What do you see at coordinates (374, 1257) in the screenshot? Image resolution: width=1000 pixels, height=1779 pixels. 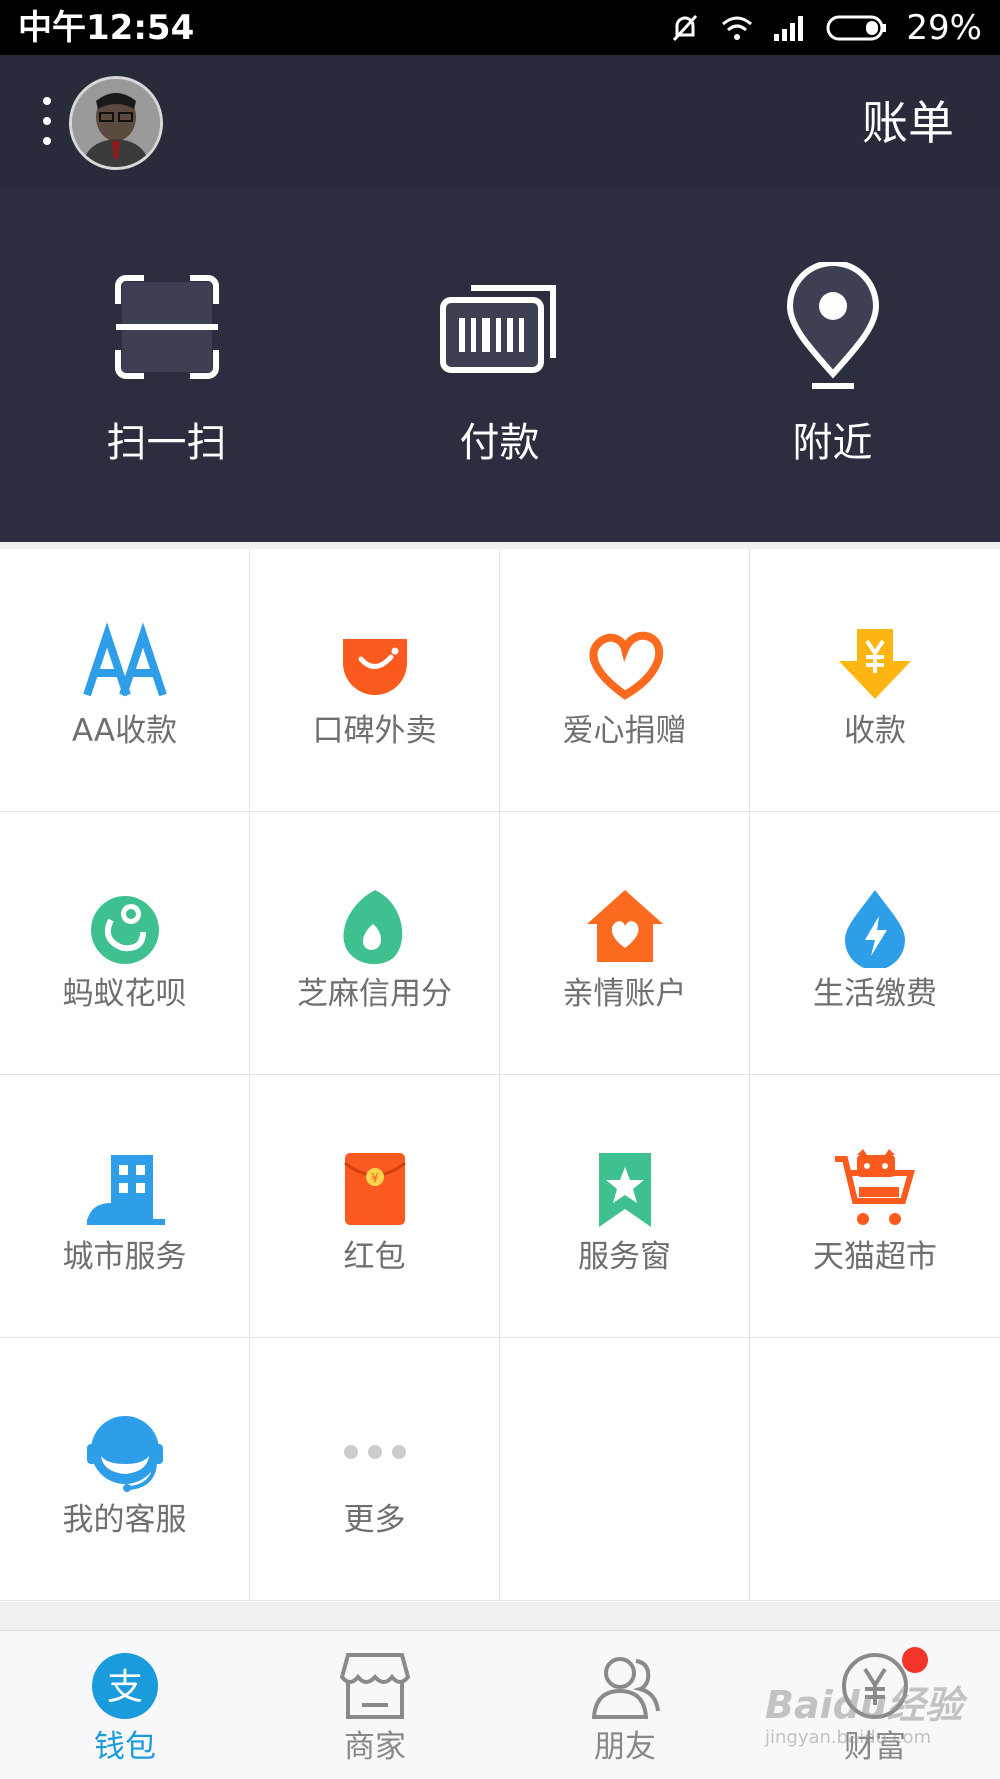 I see `service-label: 红包` at bounding box center [374, 1257].